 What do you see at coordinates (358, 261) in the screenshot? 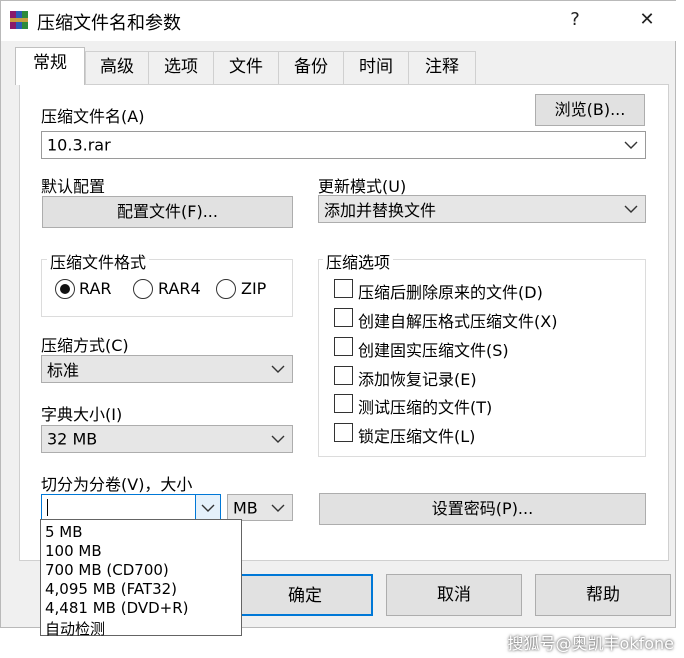
I see `archive-options-title: 压缩选项` at bounding box center [358, 261].